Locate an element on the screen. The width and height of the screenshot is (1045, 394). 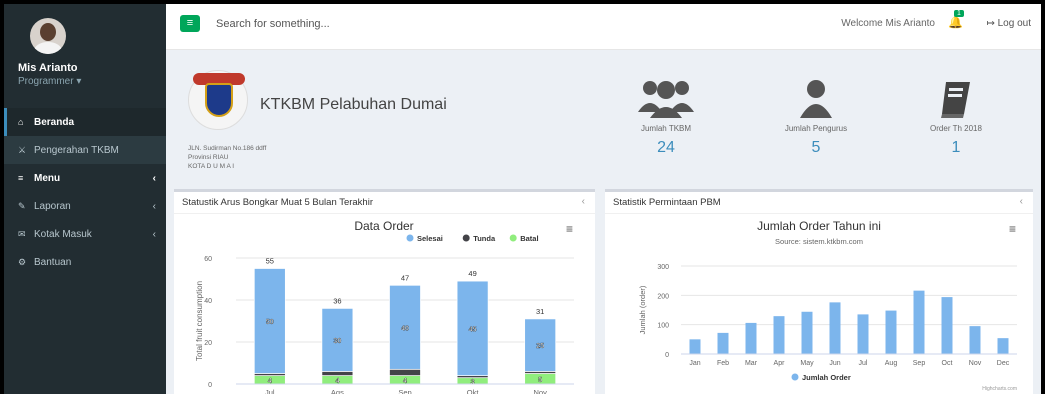
sidebar-item-beranda: ⌂ Beranda is located at coordinates (85, 122).